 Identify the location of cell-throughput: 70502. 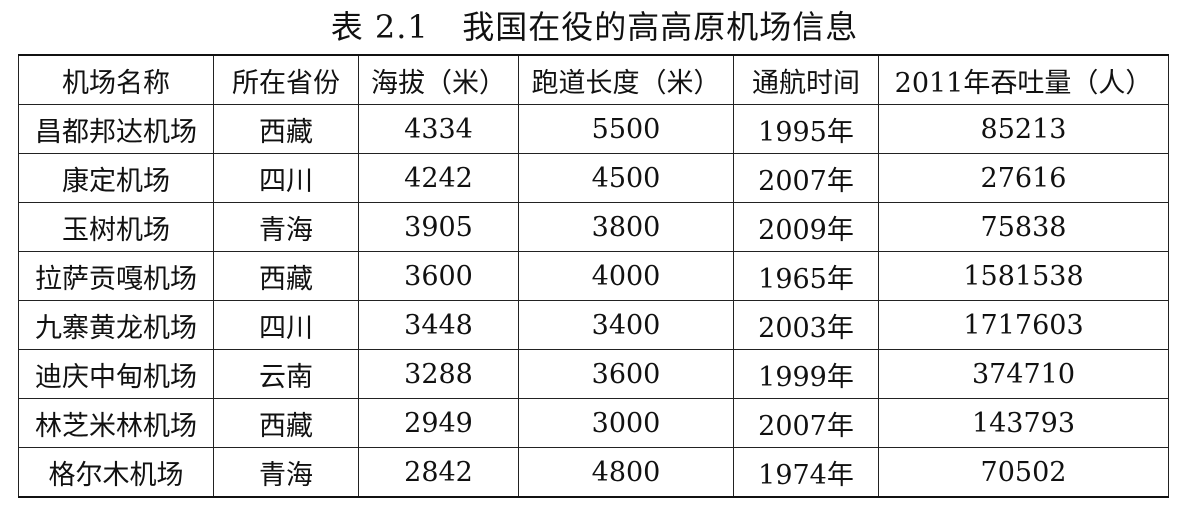
(1023, 472).